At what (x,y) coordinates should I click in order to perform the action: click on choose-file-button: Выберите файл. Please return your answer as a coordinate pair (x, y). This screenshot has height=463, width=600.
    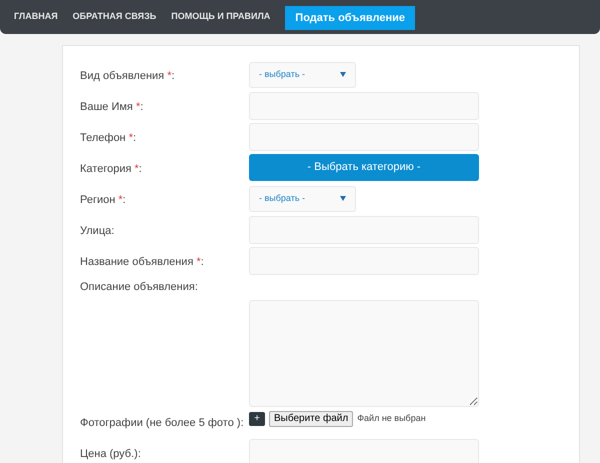
    Looking at the image, I should click on (311, 419).